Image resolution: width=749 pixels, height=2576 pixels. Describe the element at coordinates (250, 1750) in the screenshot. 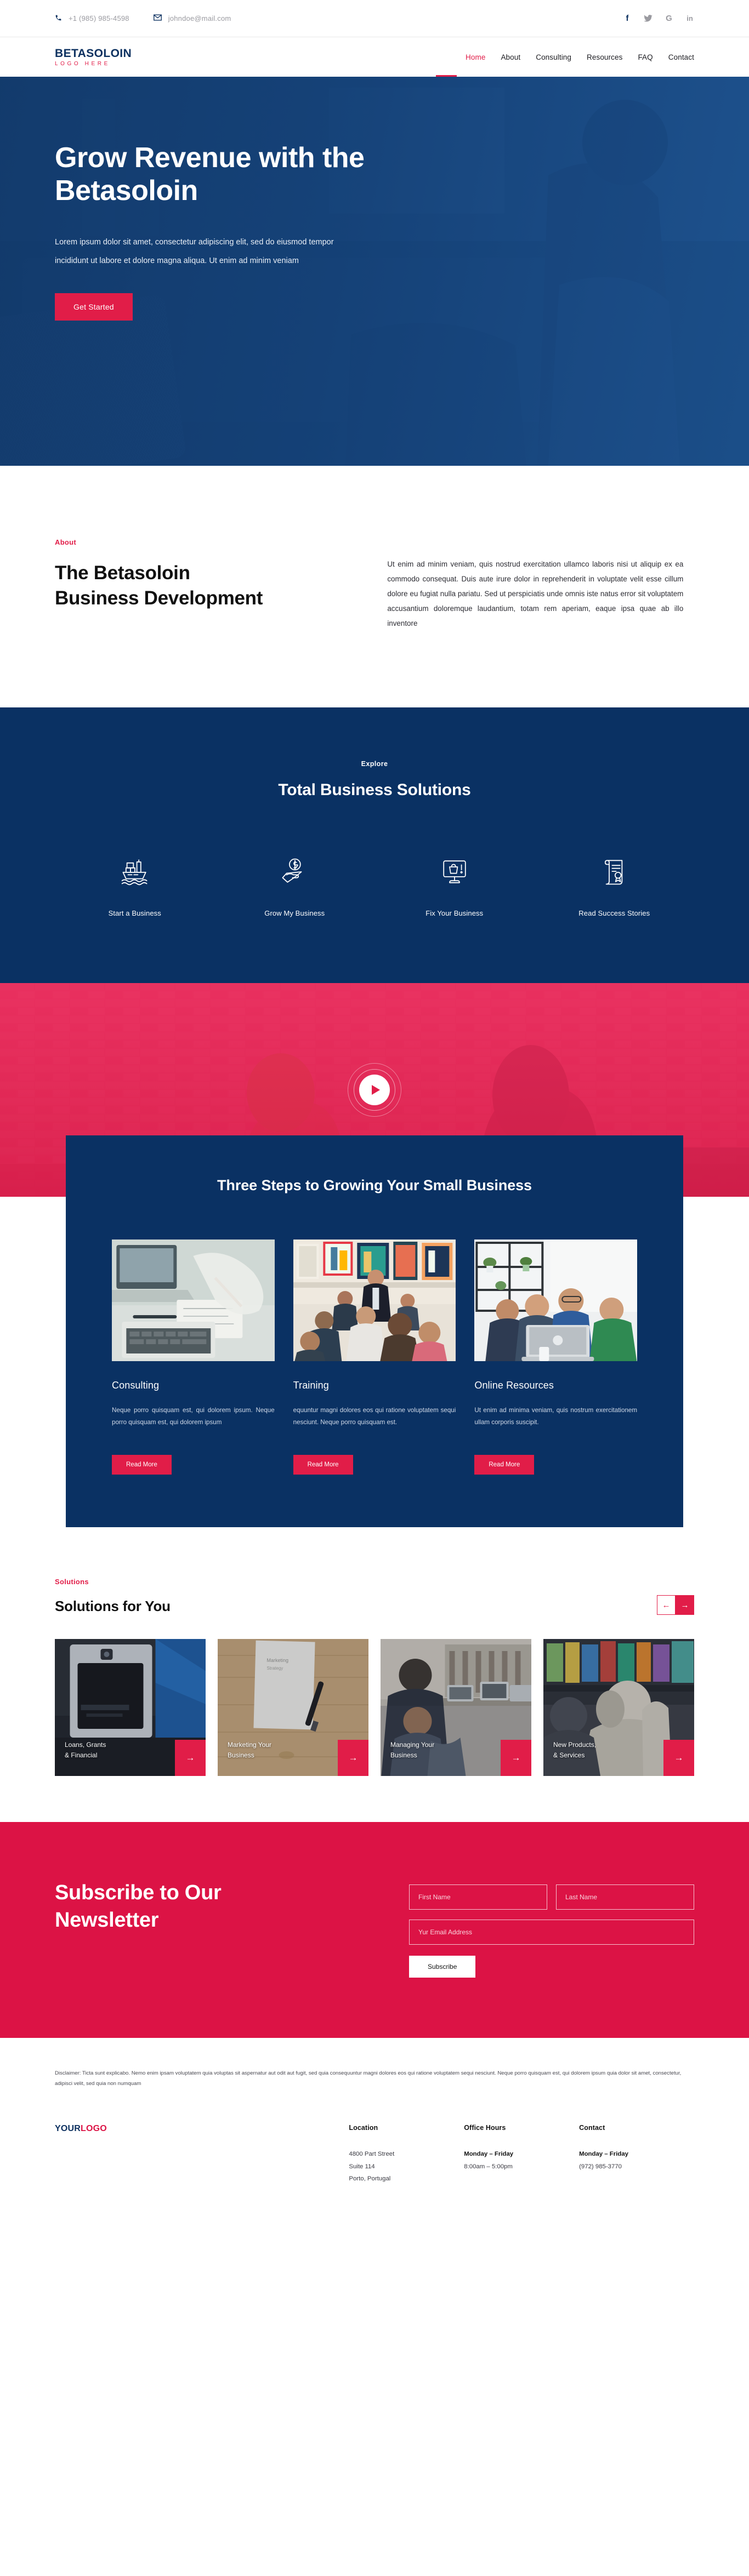

I see `sfy-card-label: Marketing Your Business` at that location.